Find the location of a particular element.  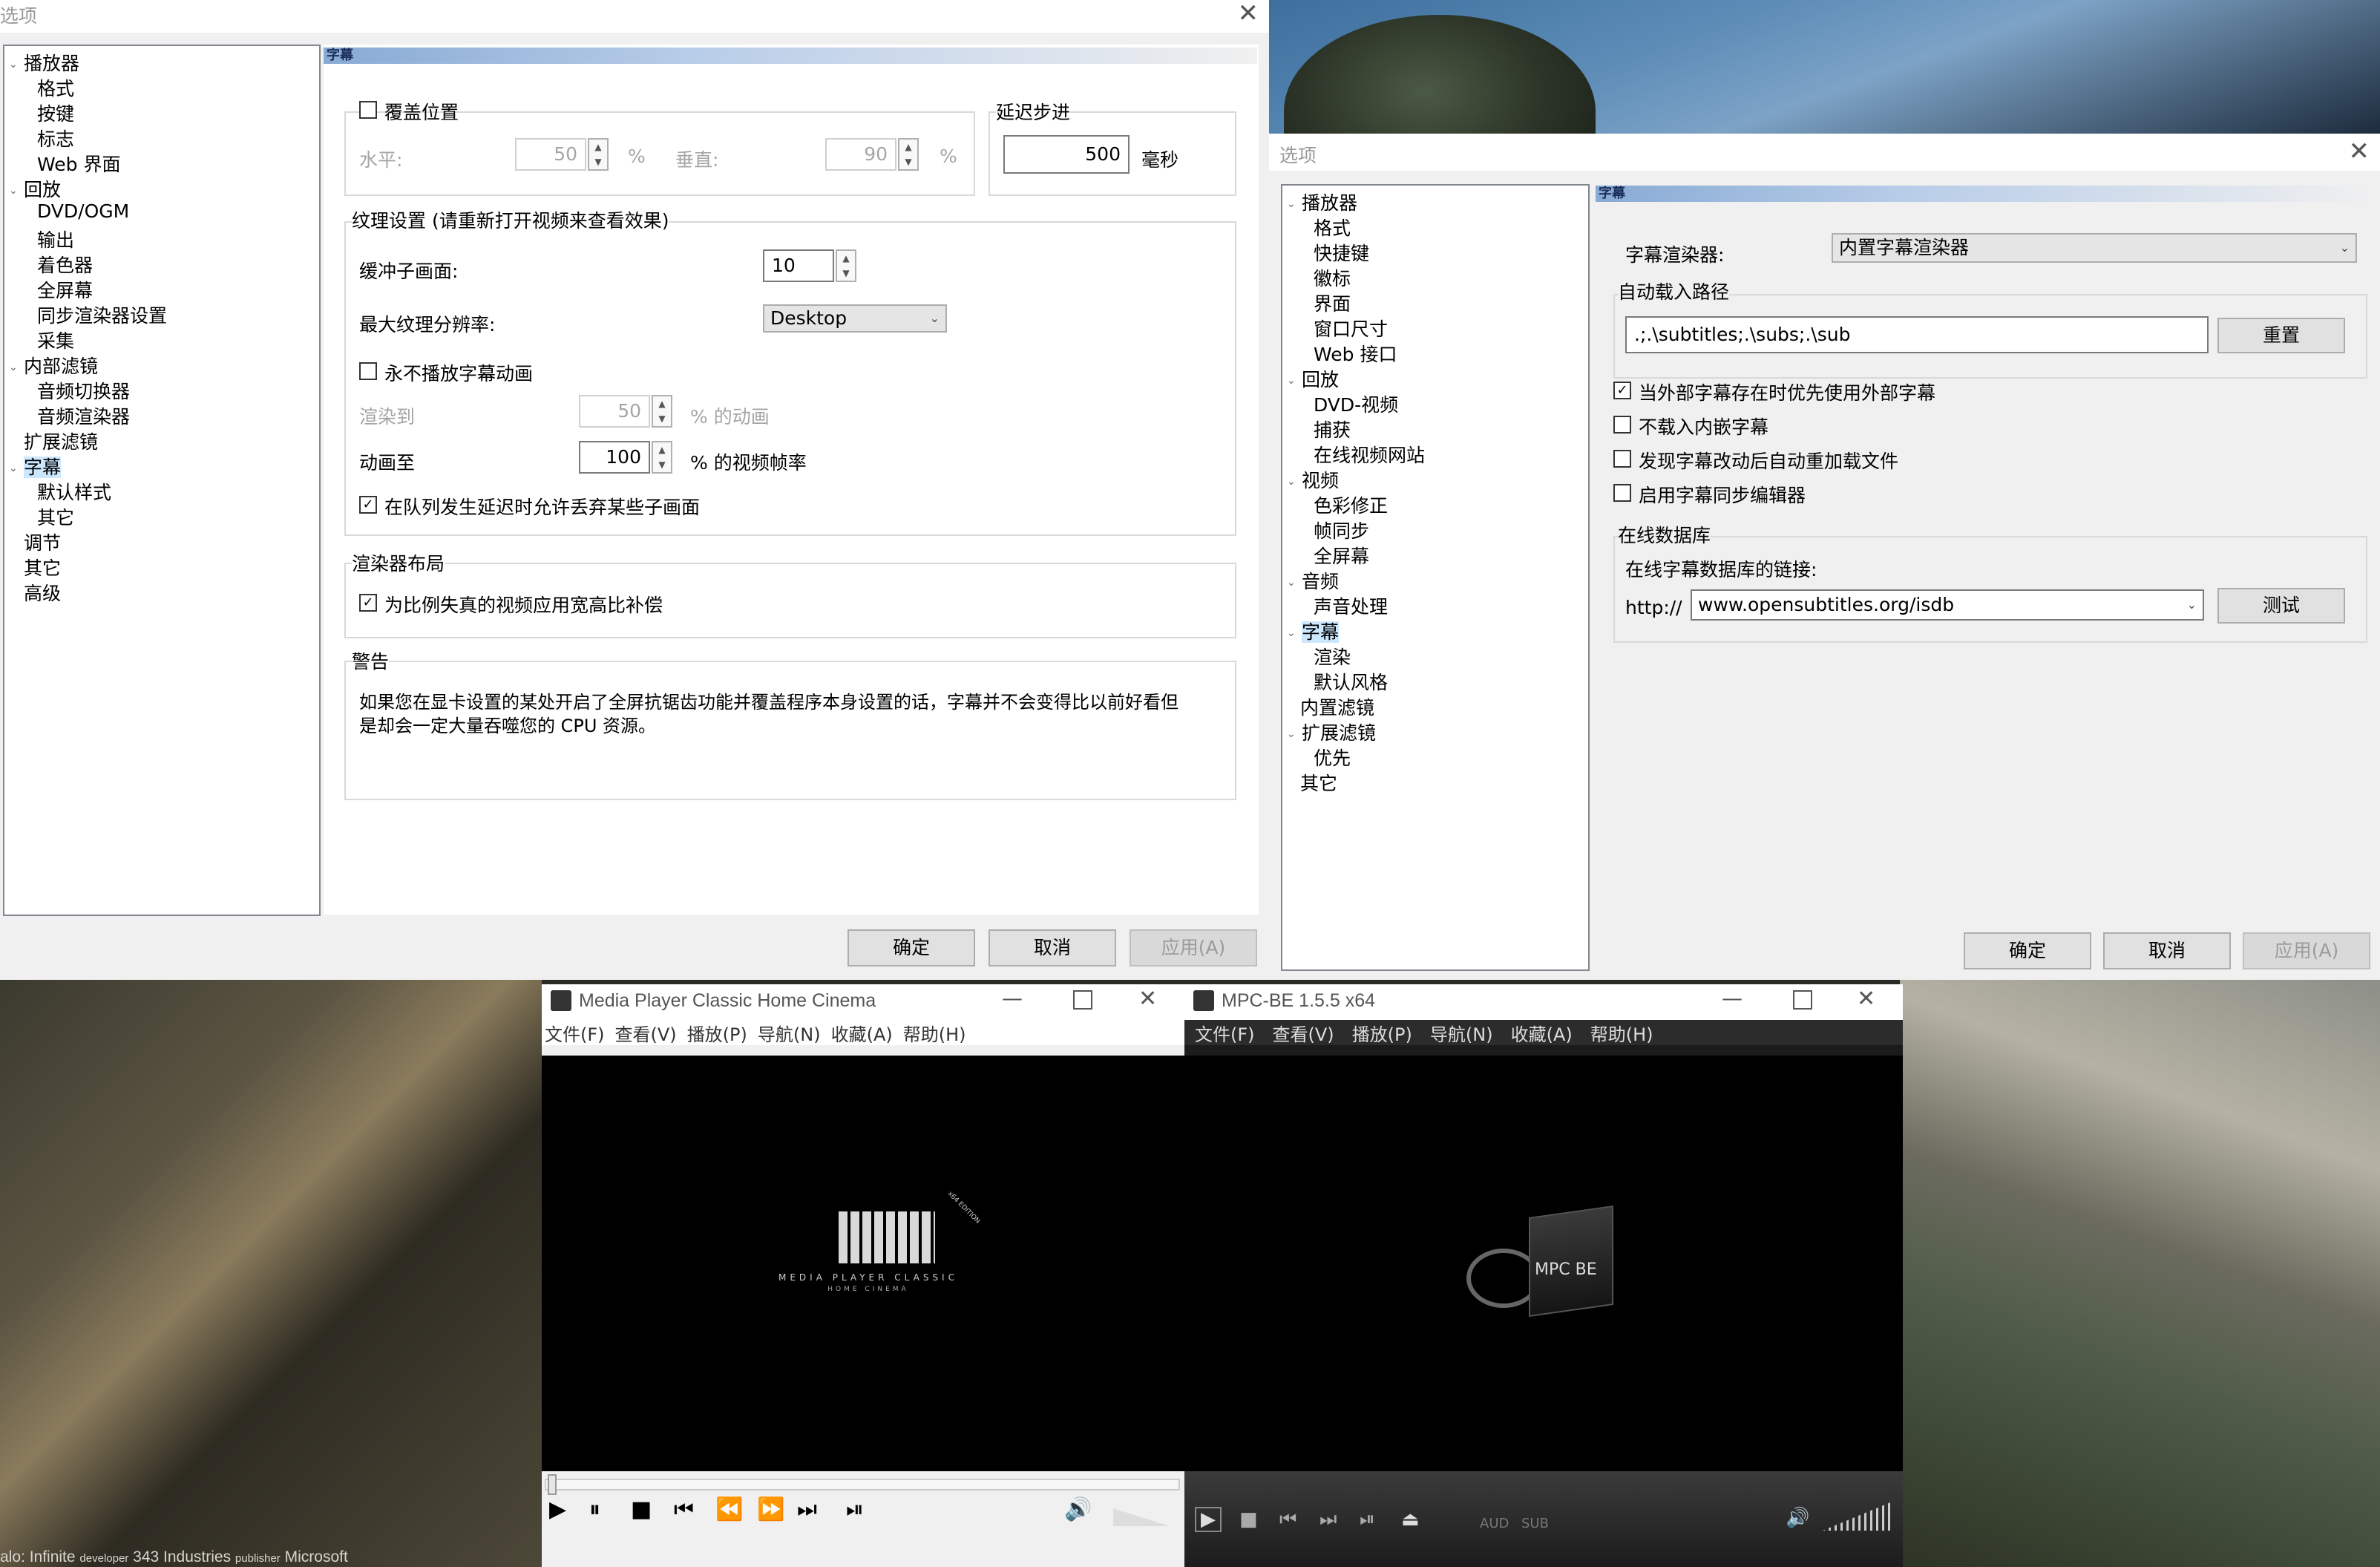

tree-item-web: Web 界面 is located at coordinates (78, 163).